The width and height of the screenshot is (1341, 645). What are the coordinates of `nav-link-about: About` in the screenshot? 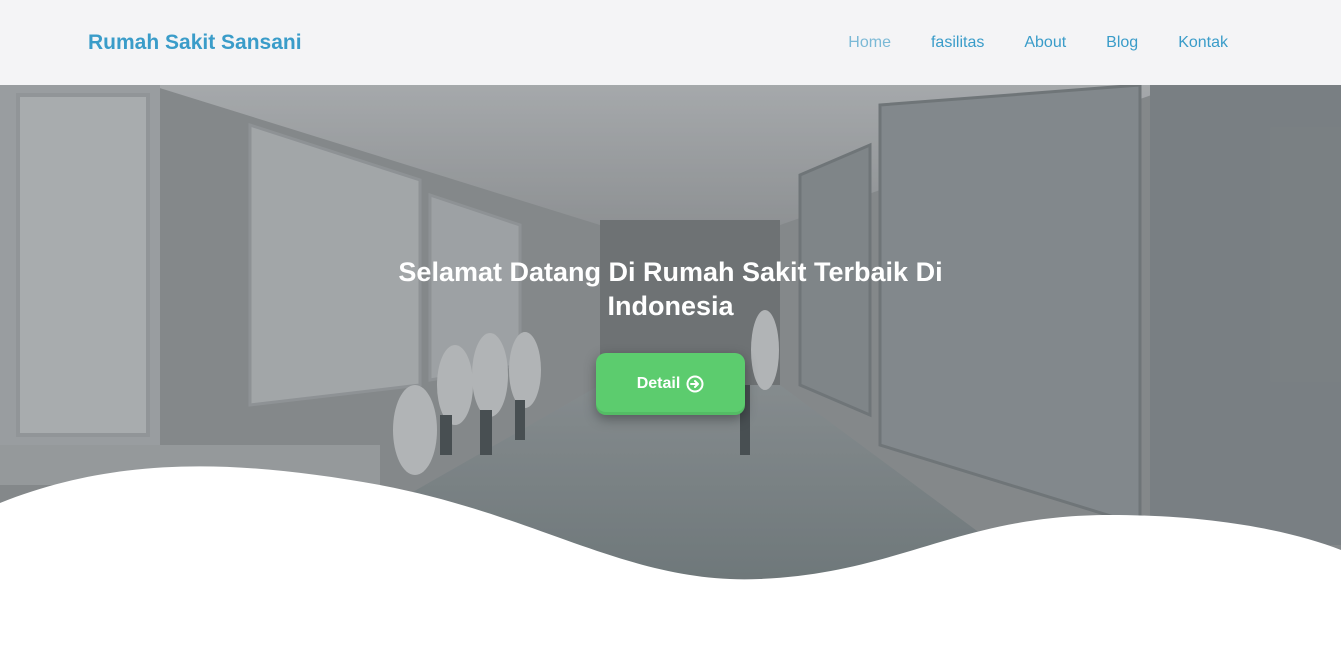 It's located at (1045, 43).